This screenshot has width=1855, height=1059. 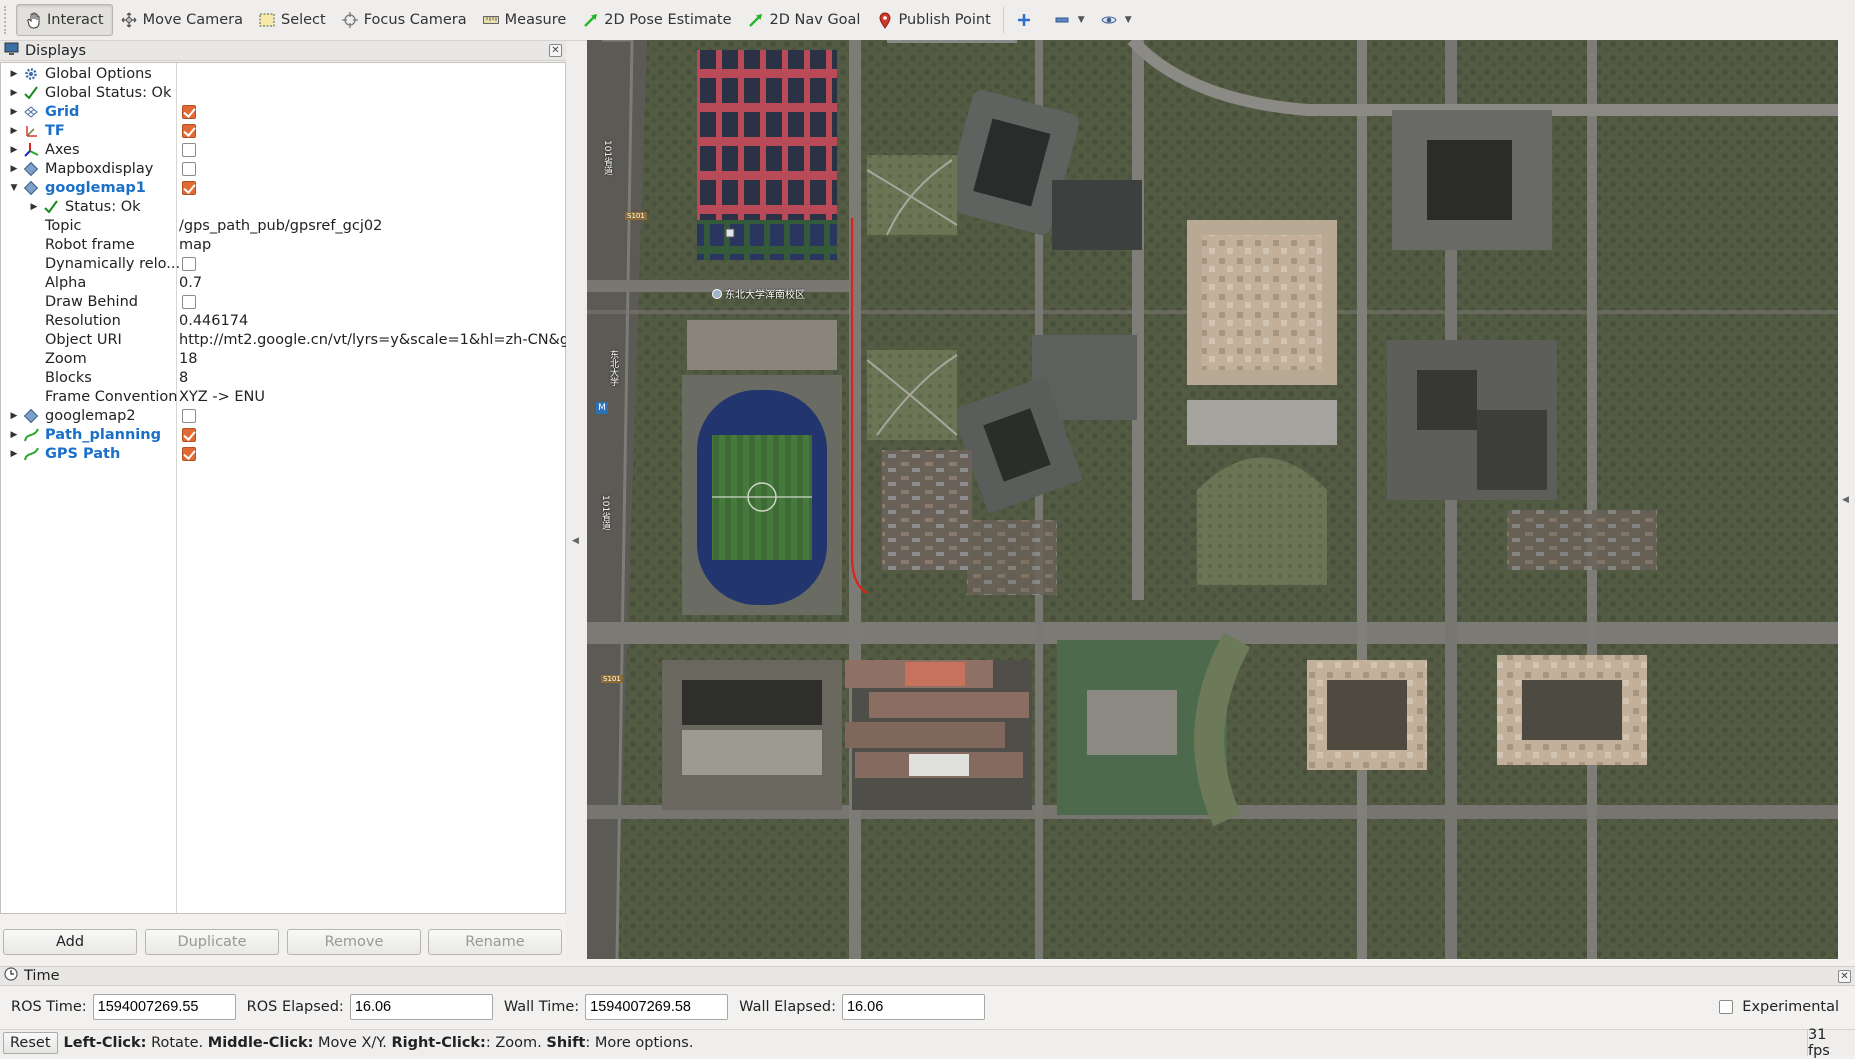 What do you see at coordinates (190, 283) in the screenshot?
I see `property-value: 0.7` at bounding box center [190, 283].